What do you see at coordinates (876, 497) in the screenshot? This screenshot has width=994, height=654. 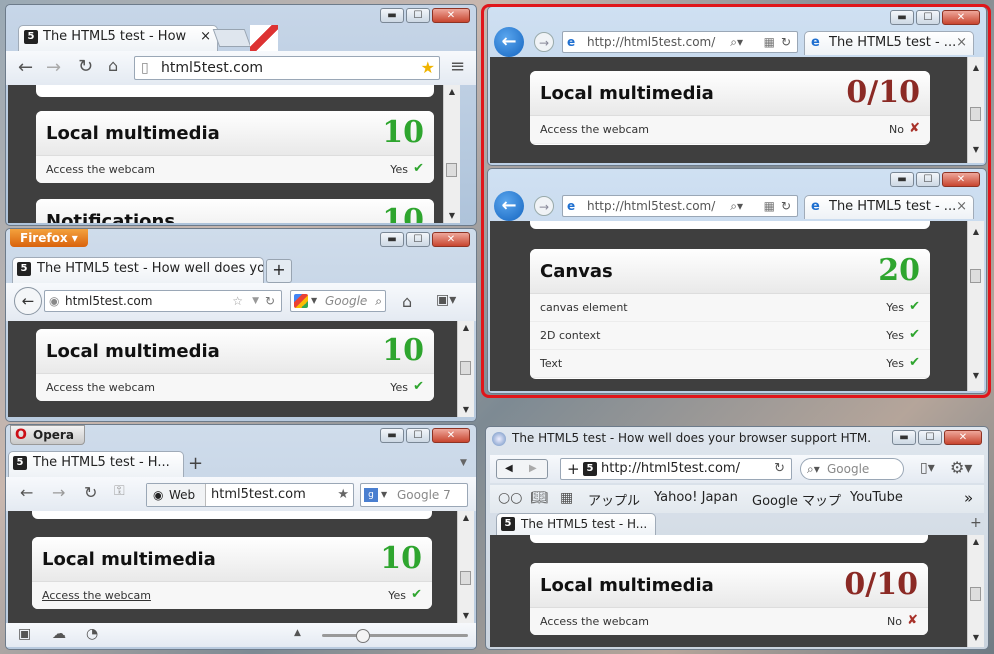 I see `bookmark-youtube: YouTube` at bounding box center [876, 497].